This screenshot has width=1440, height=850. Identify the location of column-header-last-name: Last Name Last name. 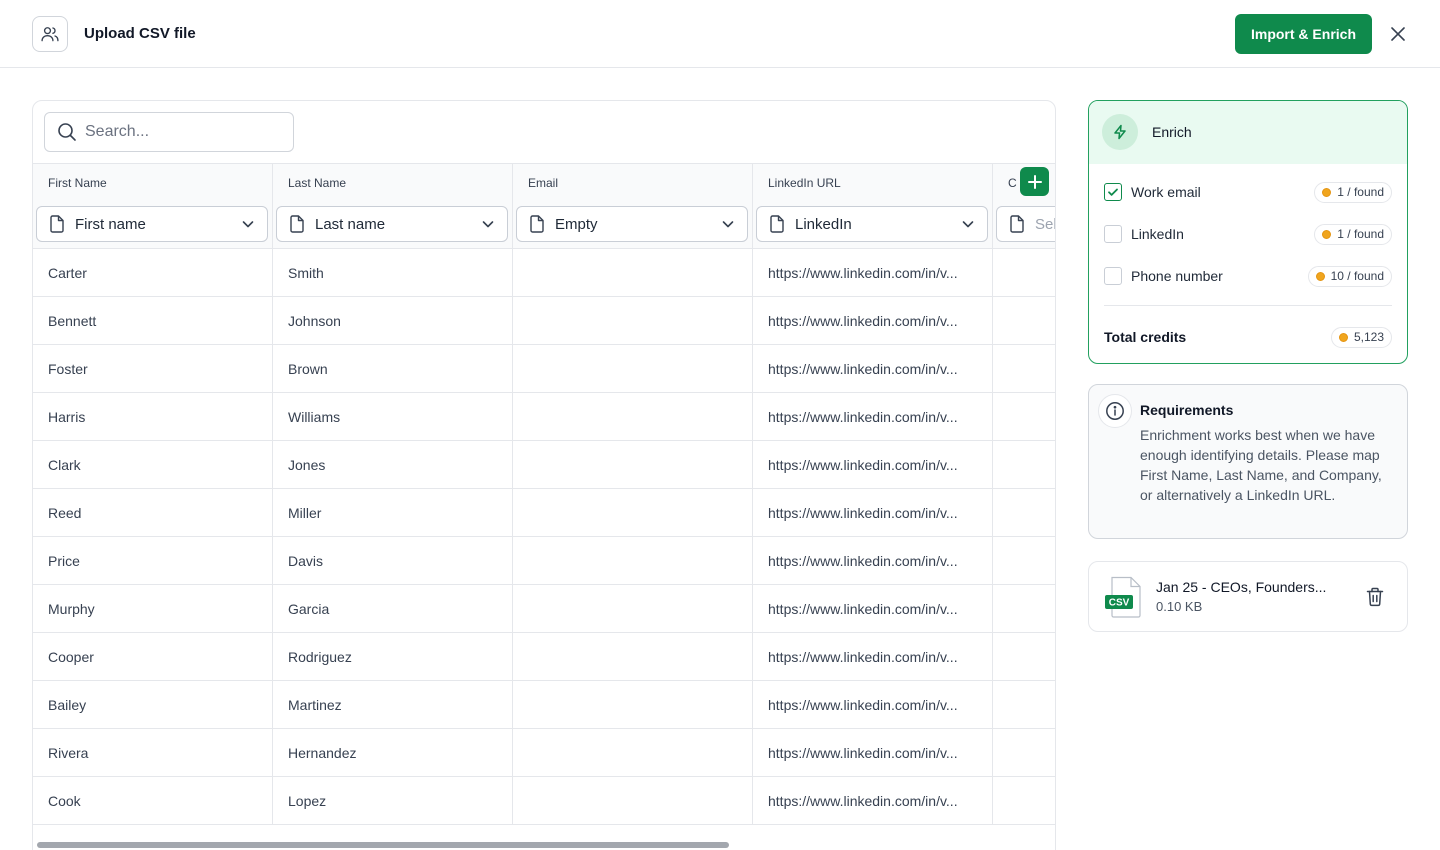
(393, 206).